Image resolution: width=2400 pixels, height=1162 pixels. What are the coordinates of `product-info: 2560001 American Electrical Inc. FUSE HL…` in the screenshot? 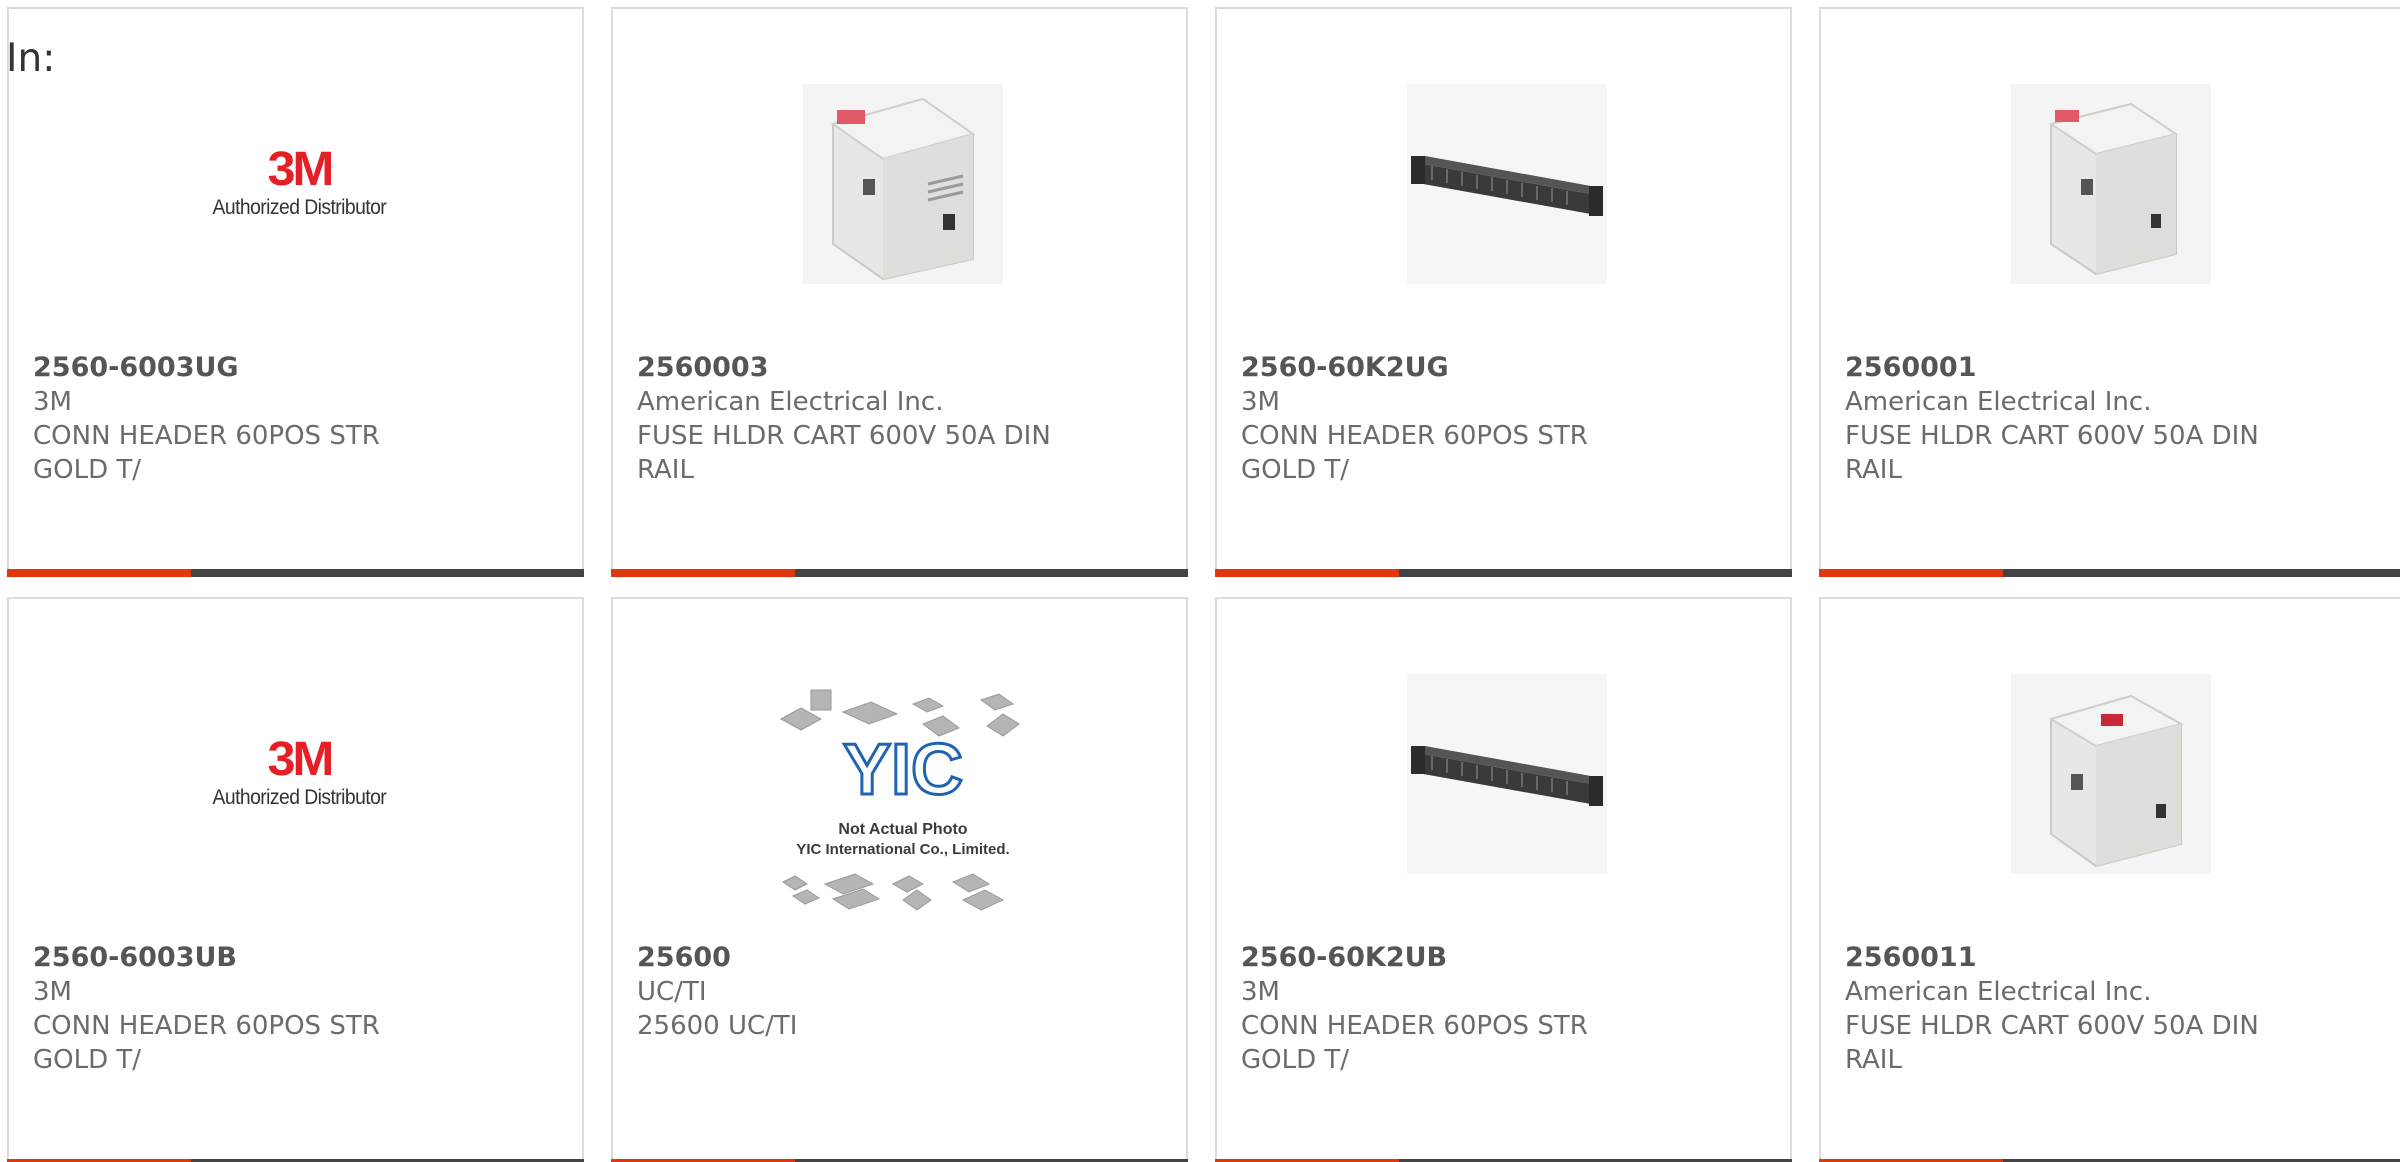 It's located at (2080, 419).